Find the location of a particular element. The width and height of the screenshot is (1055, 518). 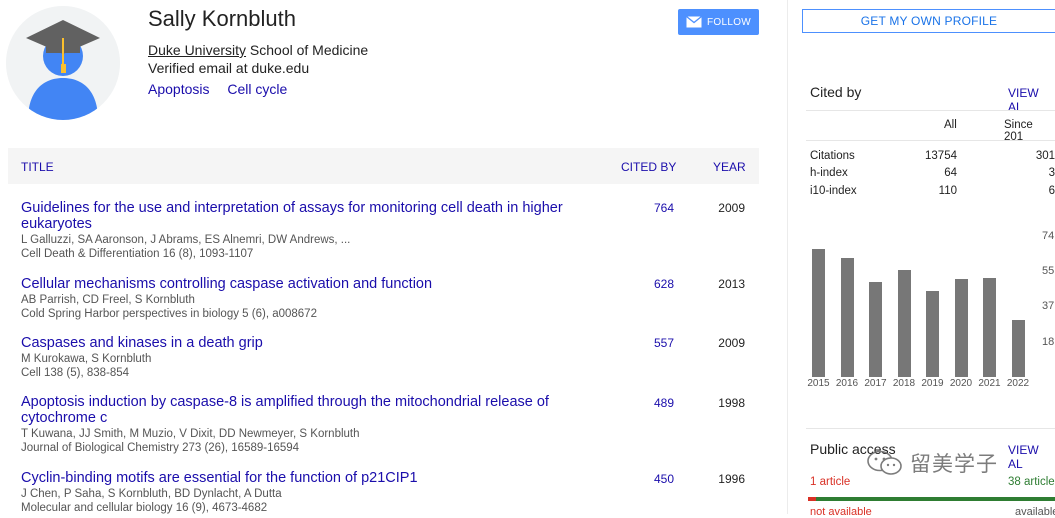

access-progress-not-available is located at coordinates (812, 499).